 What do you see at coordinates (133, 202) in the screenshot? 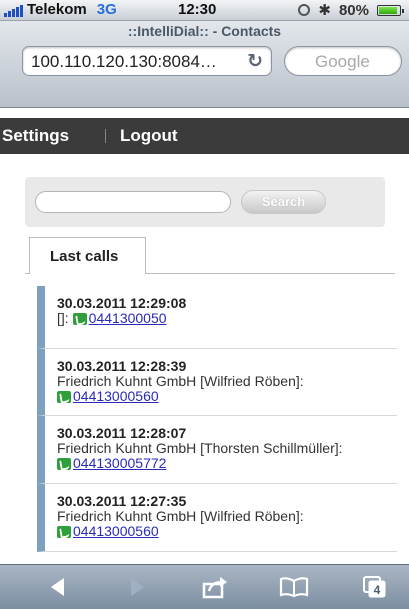
I see `contact-search-input` at bounding box center [133, 202].